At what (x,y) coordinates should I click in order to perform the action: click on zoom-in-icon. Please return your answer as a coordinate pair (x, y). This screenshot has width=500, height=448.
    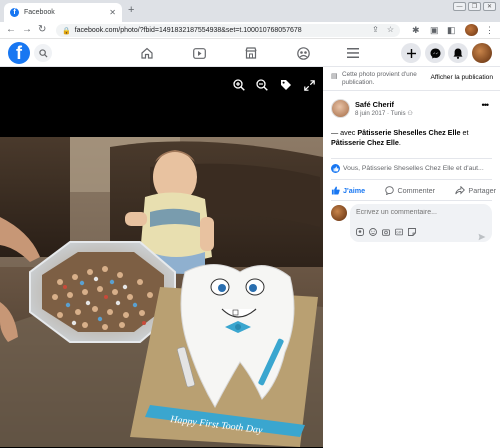
    Looking at the image, I should click on (239, 85).